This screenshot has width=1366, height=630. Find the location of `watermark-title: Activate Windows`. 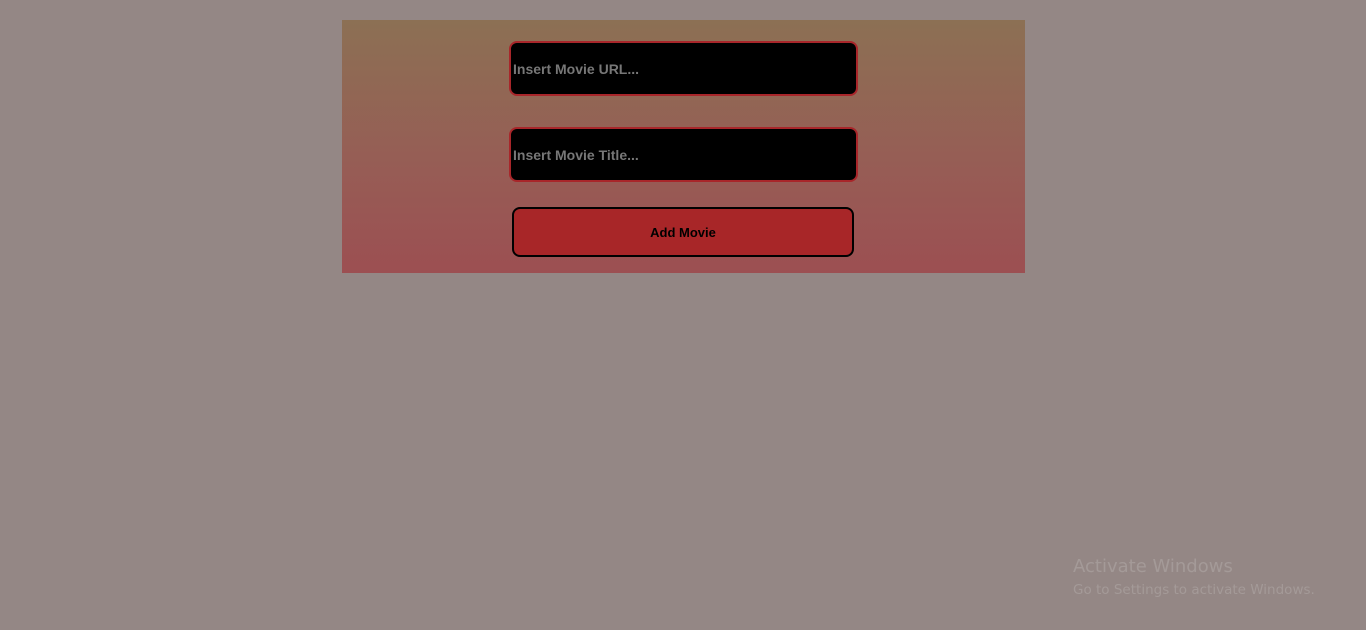

watermark-title: Activate Windows is located at coordinates (1153, 566).